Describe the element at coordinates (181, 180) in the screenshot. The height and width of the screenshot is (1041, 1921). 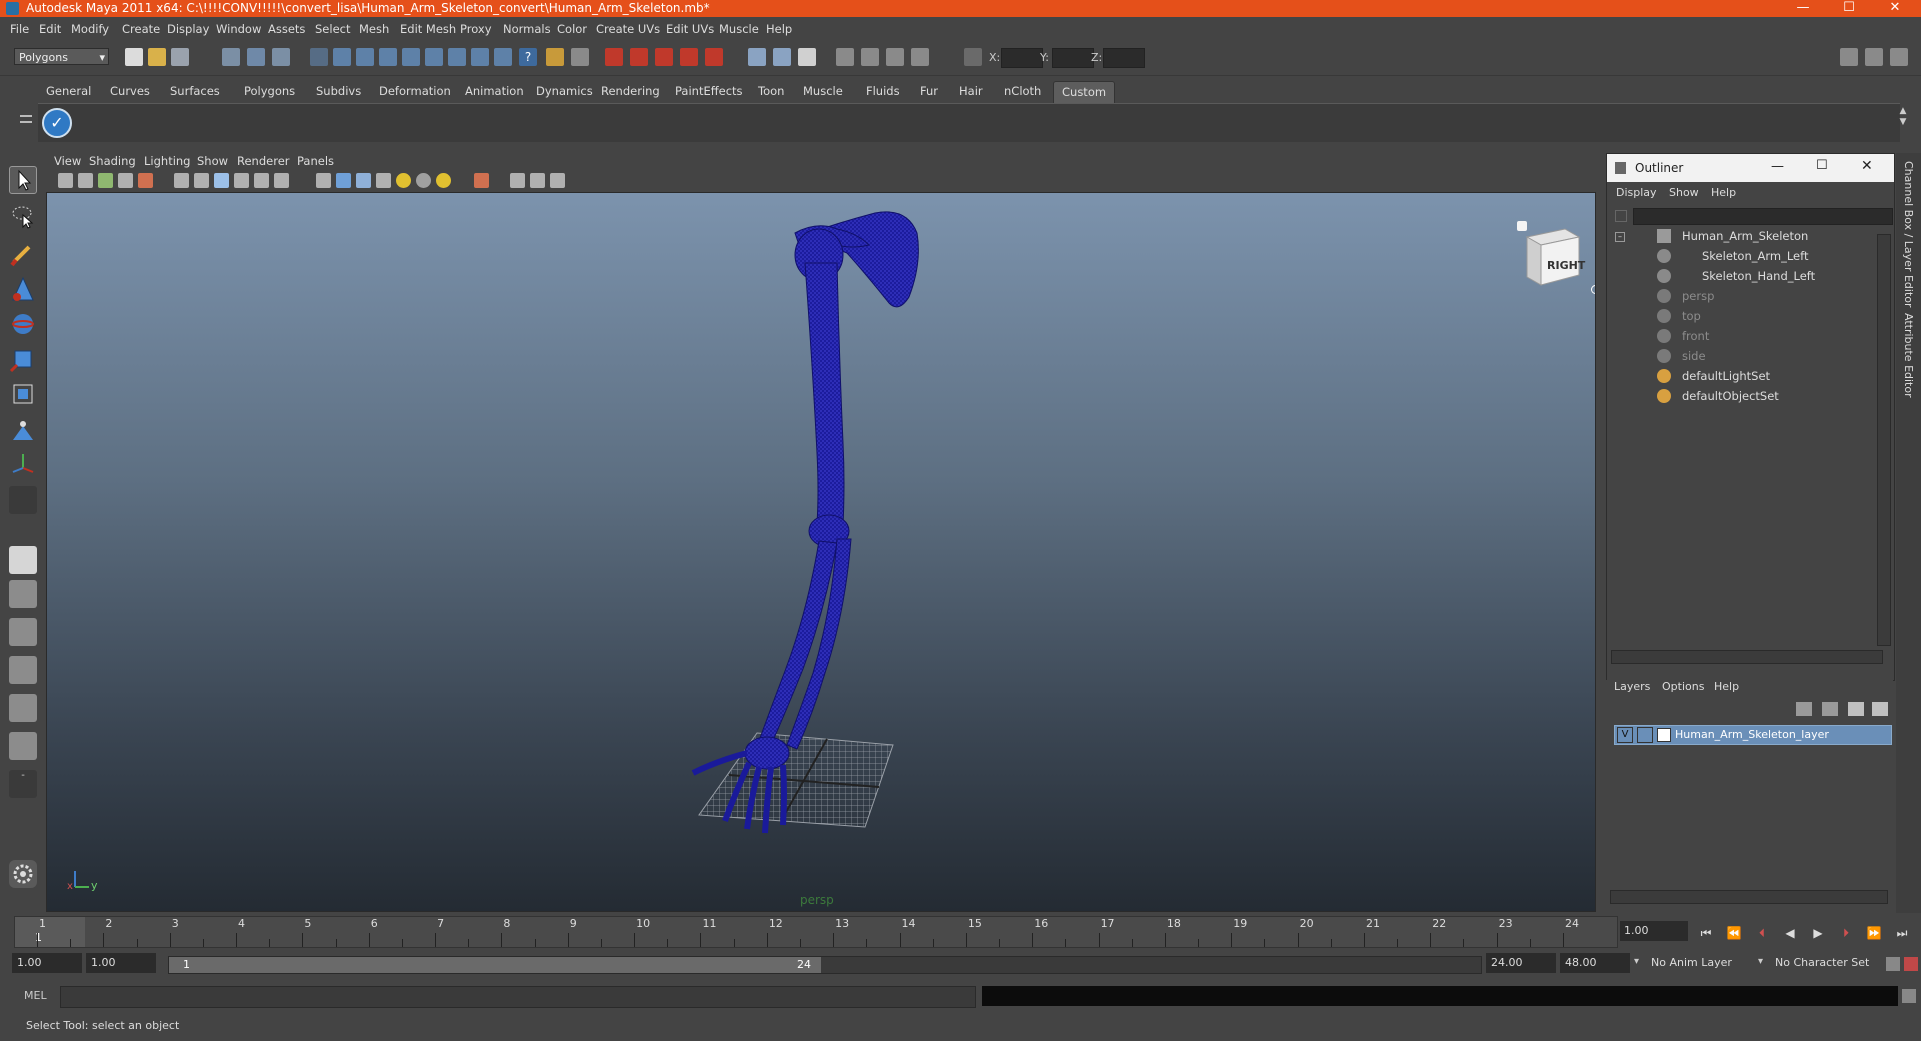
I see `grid-toggle-icon` at that location.